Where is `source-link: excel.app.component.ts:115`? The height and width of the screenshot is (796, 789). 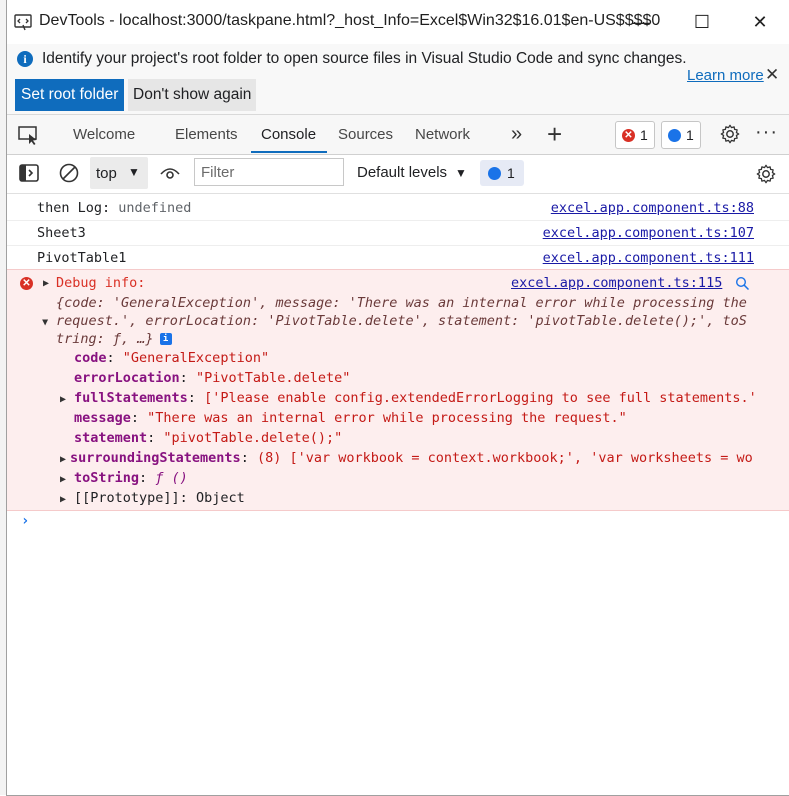 source-link: excel.app.component.ts:115 is located at coordinates (616, 283).